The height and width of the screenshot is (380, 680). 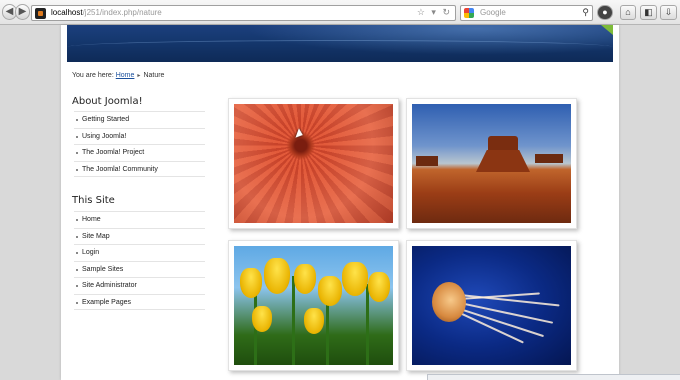 I want to click on menu-item-example-pages: Example Pages, so click(x=139, y=301).